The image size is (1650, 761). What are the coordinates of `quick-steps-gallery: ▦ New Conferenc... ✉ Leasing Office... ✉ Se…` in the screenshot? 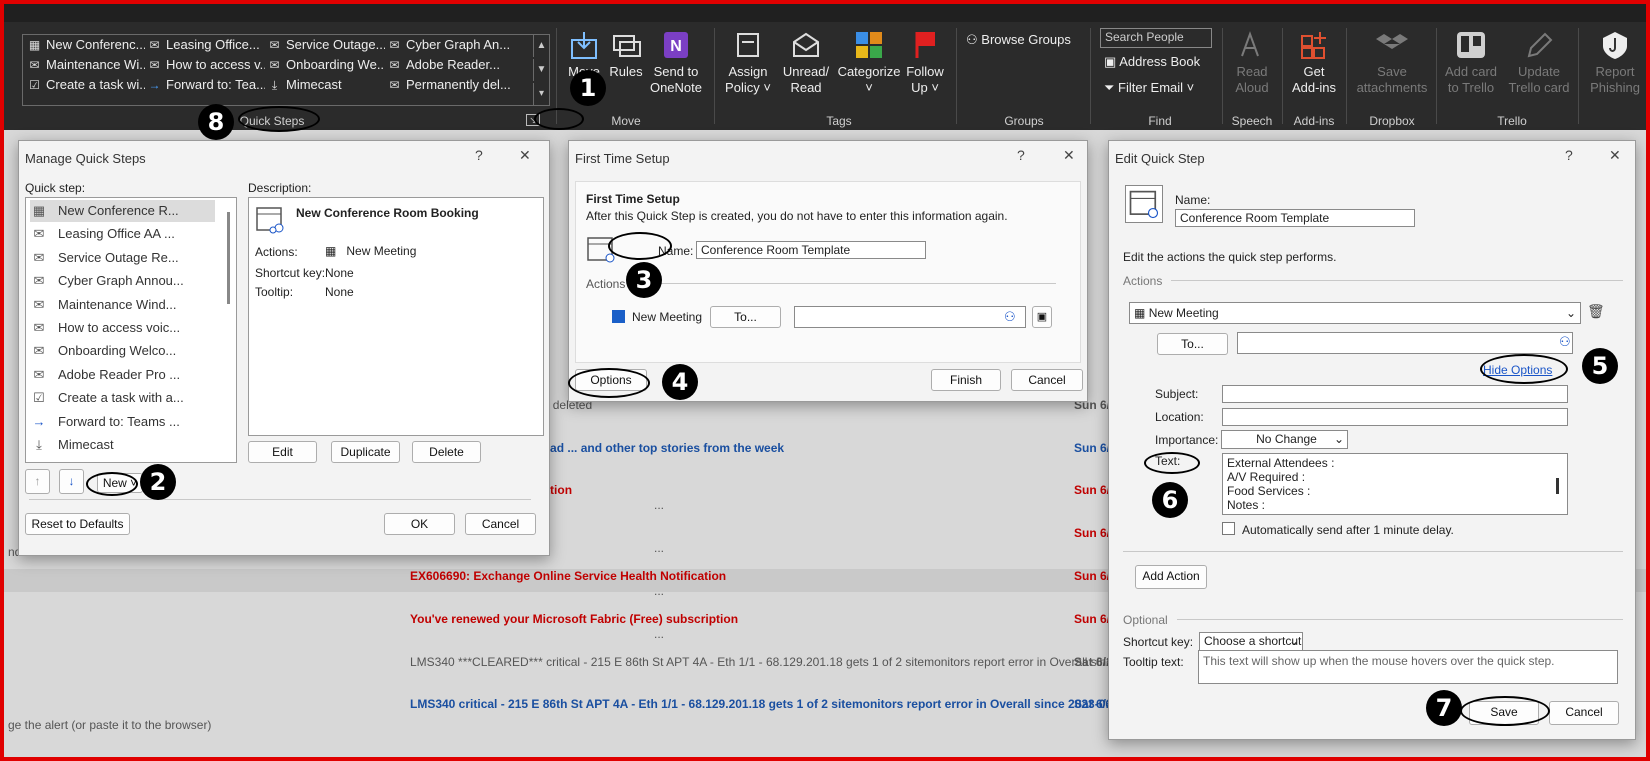 It's located at (286, 70).